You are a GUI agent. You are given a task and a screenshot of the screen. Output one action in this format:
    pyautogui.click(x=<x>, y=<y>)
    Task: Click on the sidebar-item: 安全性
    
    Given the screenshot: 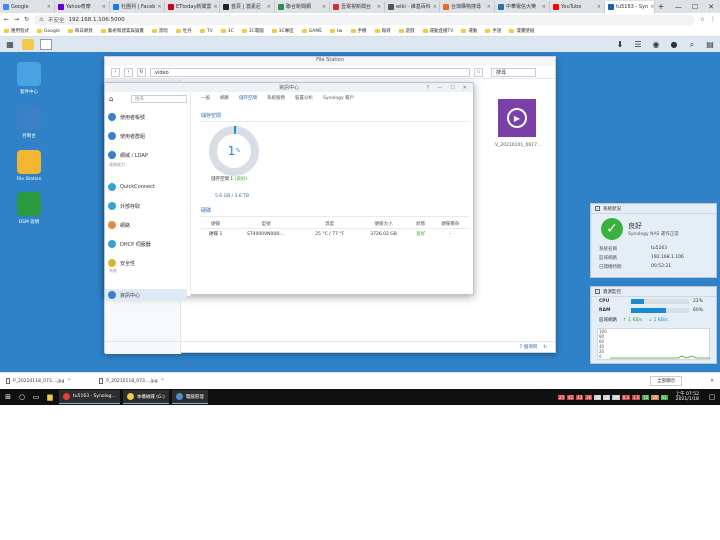 What is the action you would take?
    pyautogui.click(x=146, y=263)
    